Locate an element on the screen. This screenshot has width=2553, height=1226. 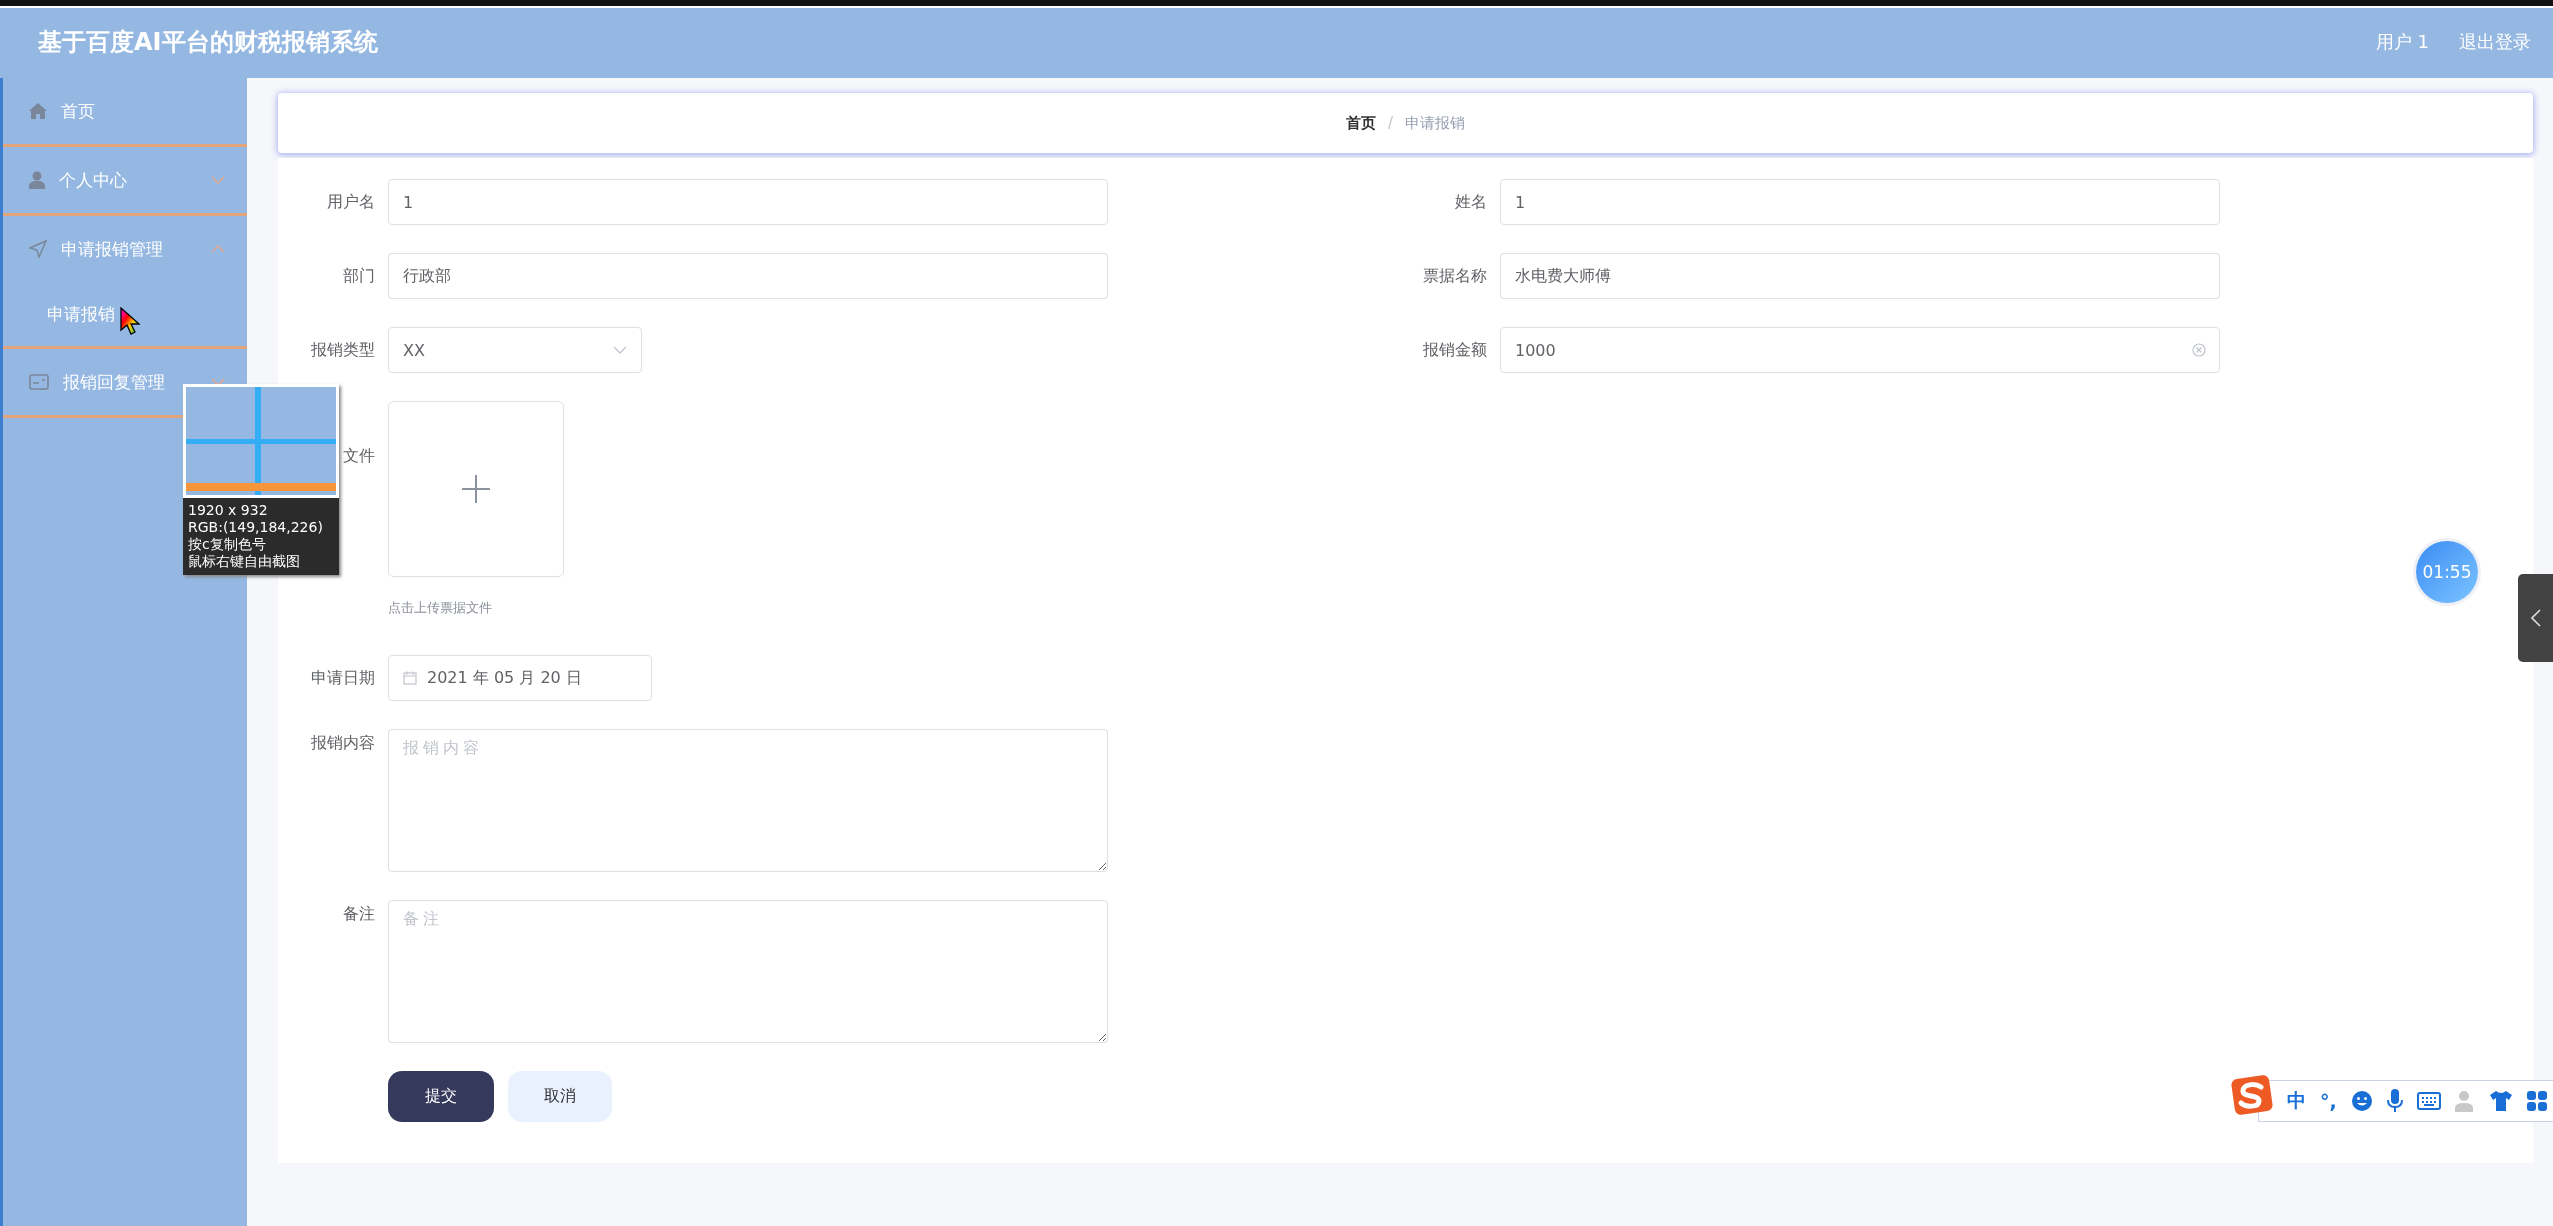
input-field: 水电费大师傅 is located at coordinates (1860, 276).